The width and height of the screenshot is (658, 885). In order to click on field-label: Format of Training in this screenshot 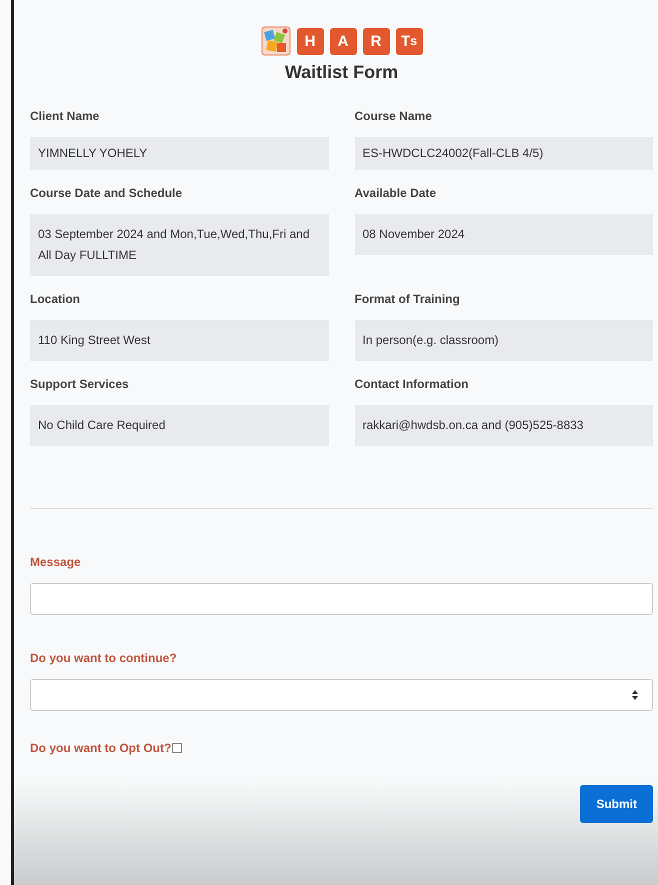, I will do `click(407, 299)`.